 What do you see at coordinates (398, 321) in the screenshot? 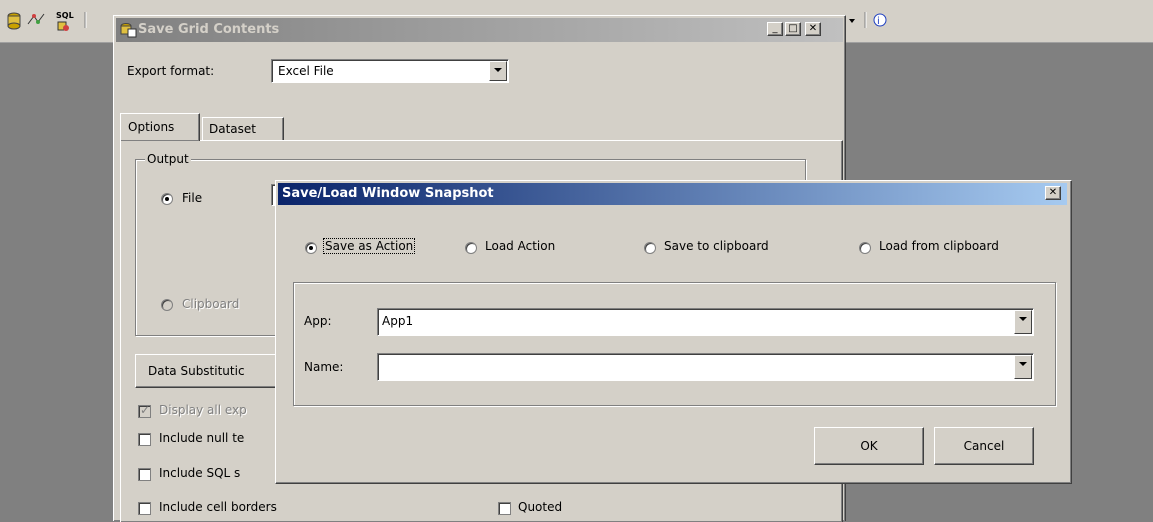
I see `app-value: App1` at bounding box center [398, 321].